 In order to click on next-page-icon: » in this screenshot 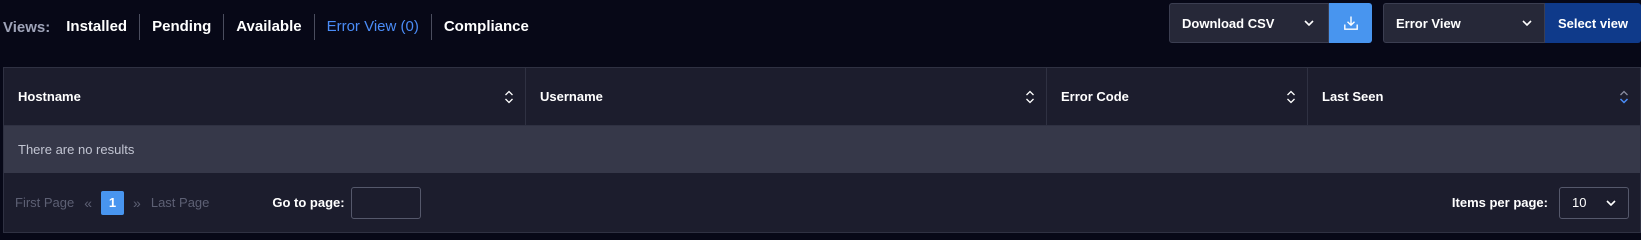, I will do `click(137, 203)`.